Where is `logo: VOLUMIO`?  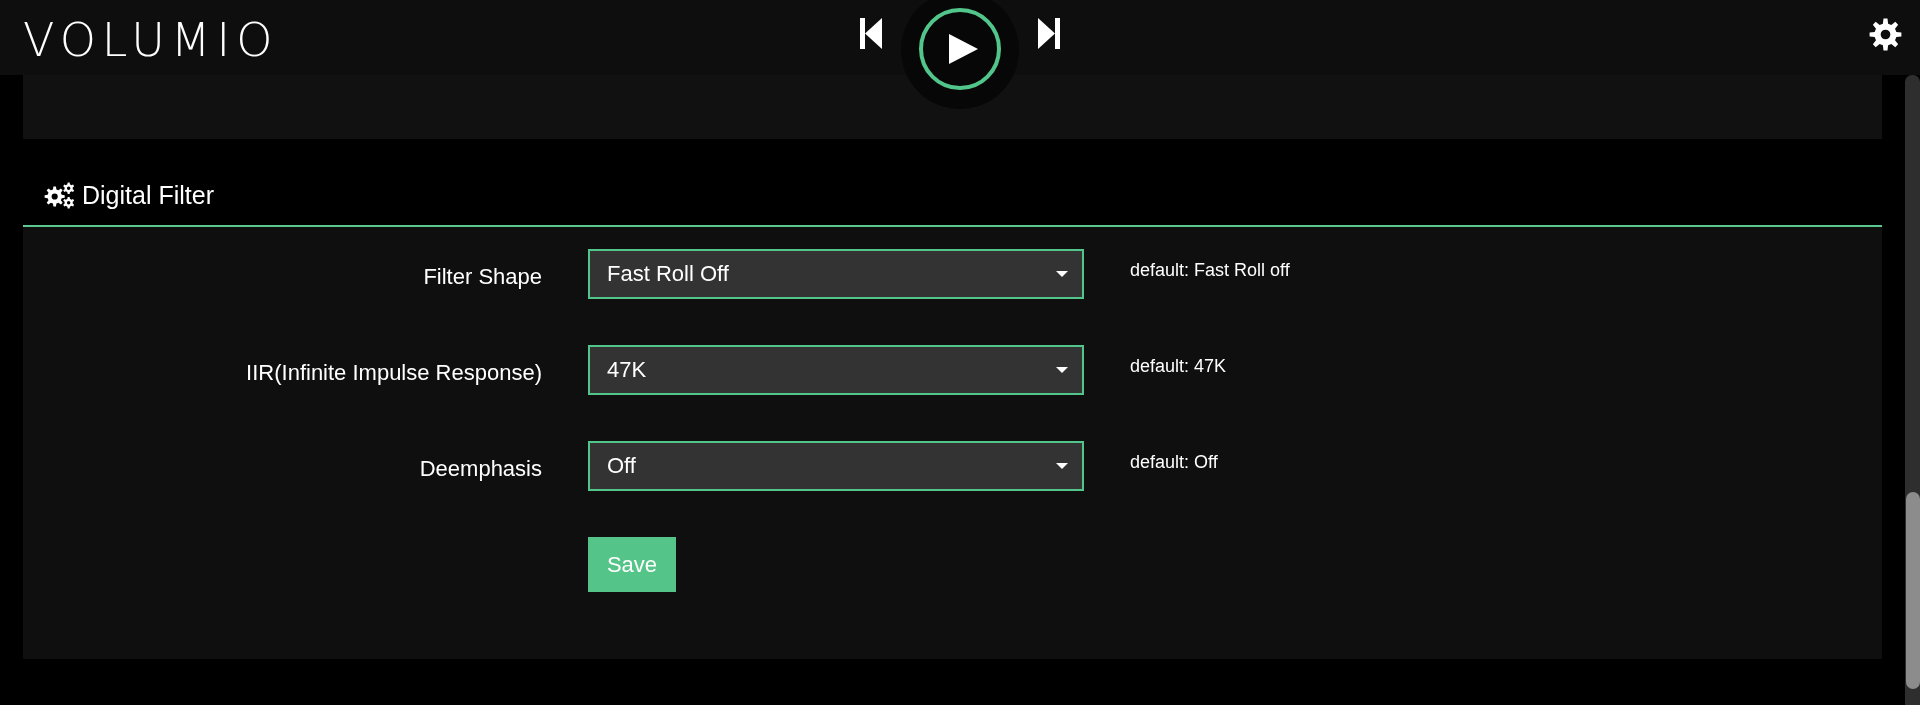 logo: VOLUMIO is located at coordinates (151, 40).